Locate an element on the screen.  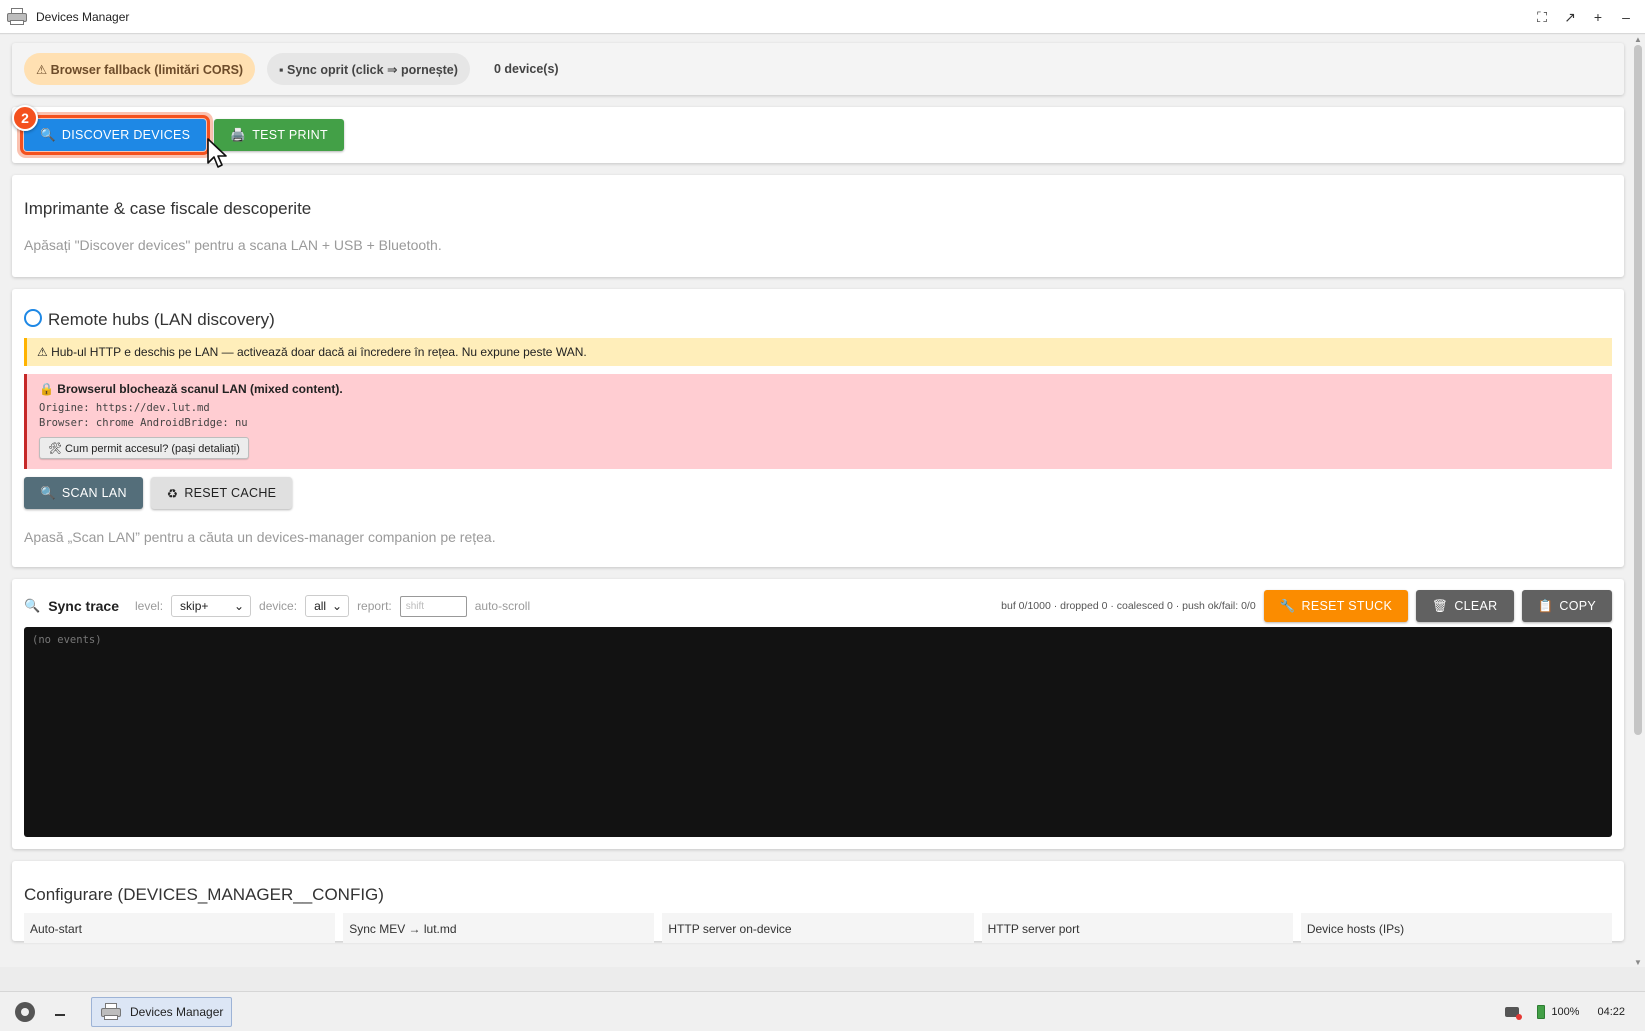
fullscreen-icon: ⛶ is located at coordinates (1542, 17).